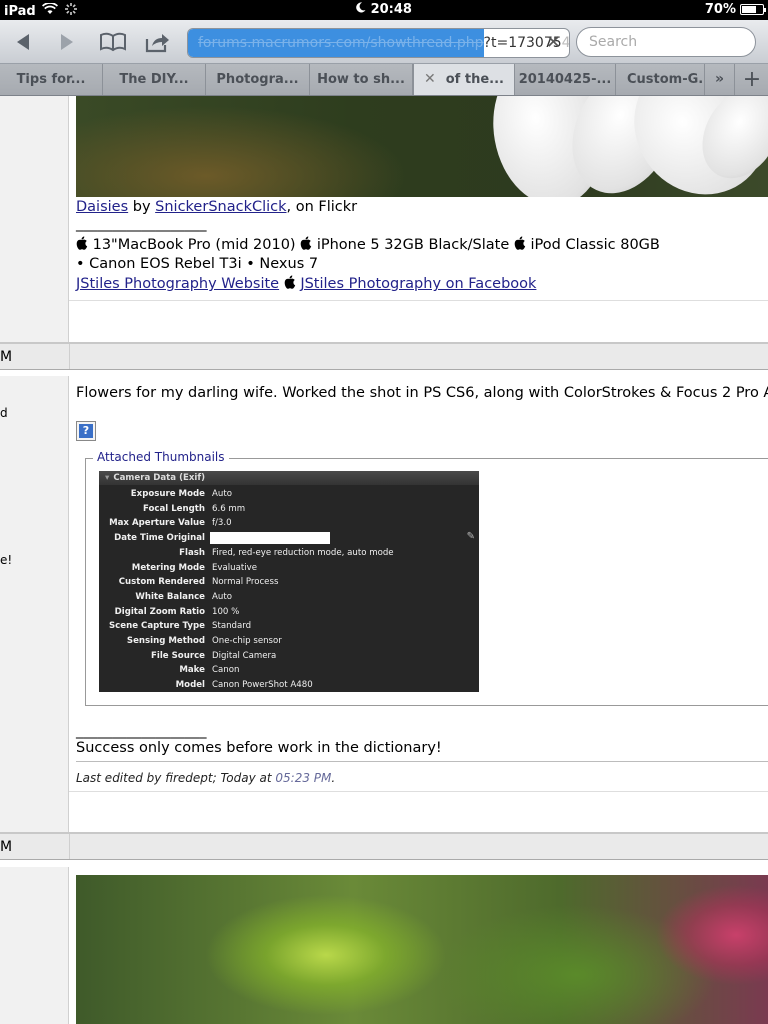 This screenshot has height=1024, width=768. What do you see at coordinates (289, 670) in the screenshot?
I see `exif-row: Make Canon` at bounding box center [289, 670].